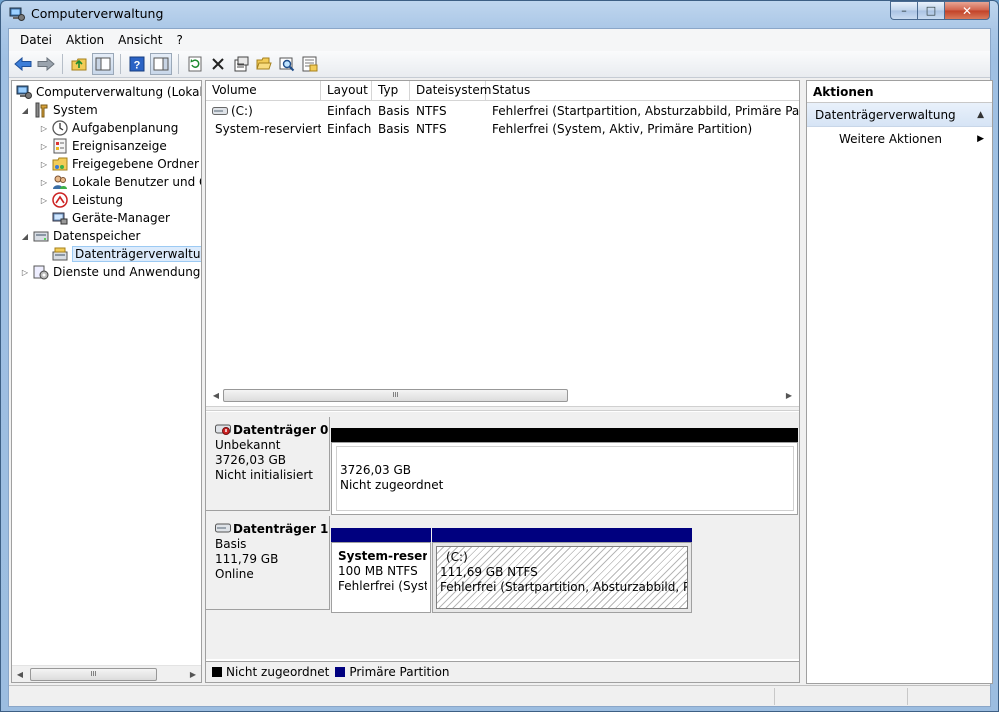  Describe the element at coordinates (375, 470) in the screenshot. I see `partition-size: 3726,03 GB` at that location.